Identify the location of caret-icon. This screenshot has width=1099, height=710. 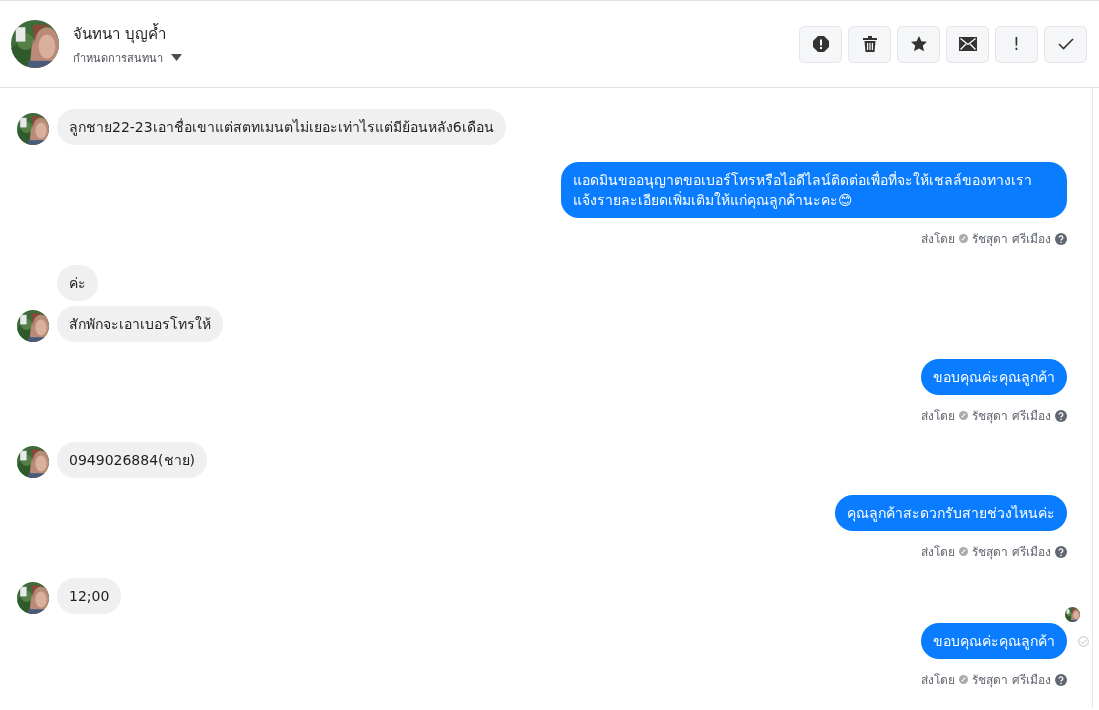
(176, 57).